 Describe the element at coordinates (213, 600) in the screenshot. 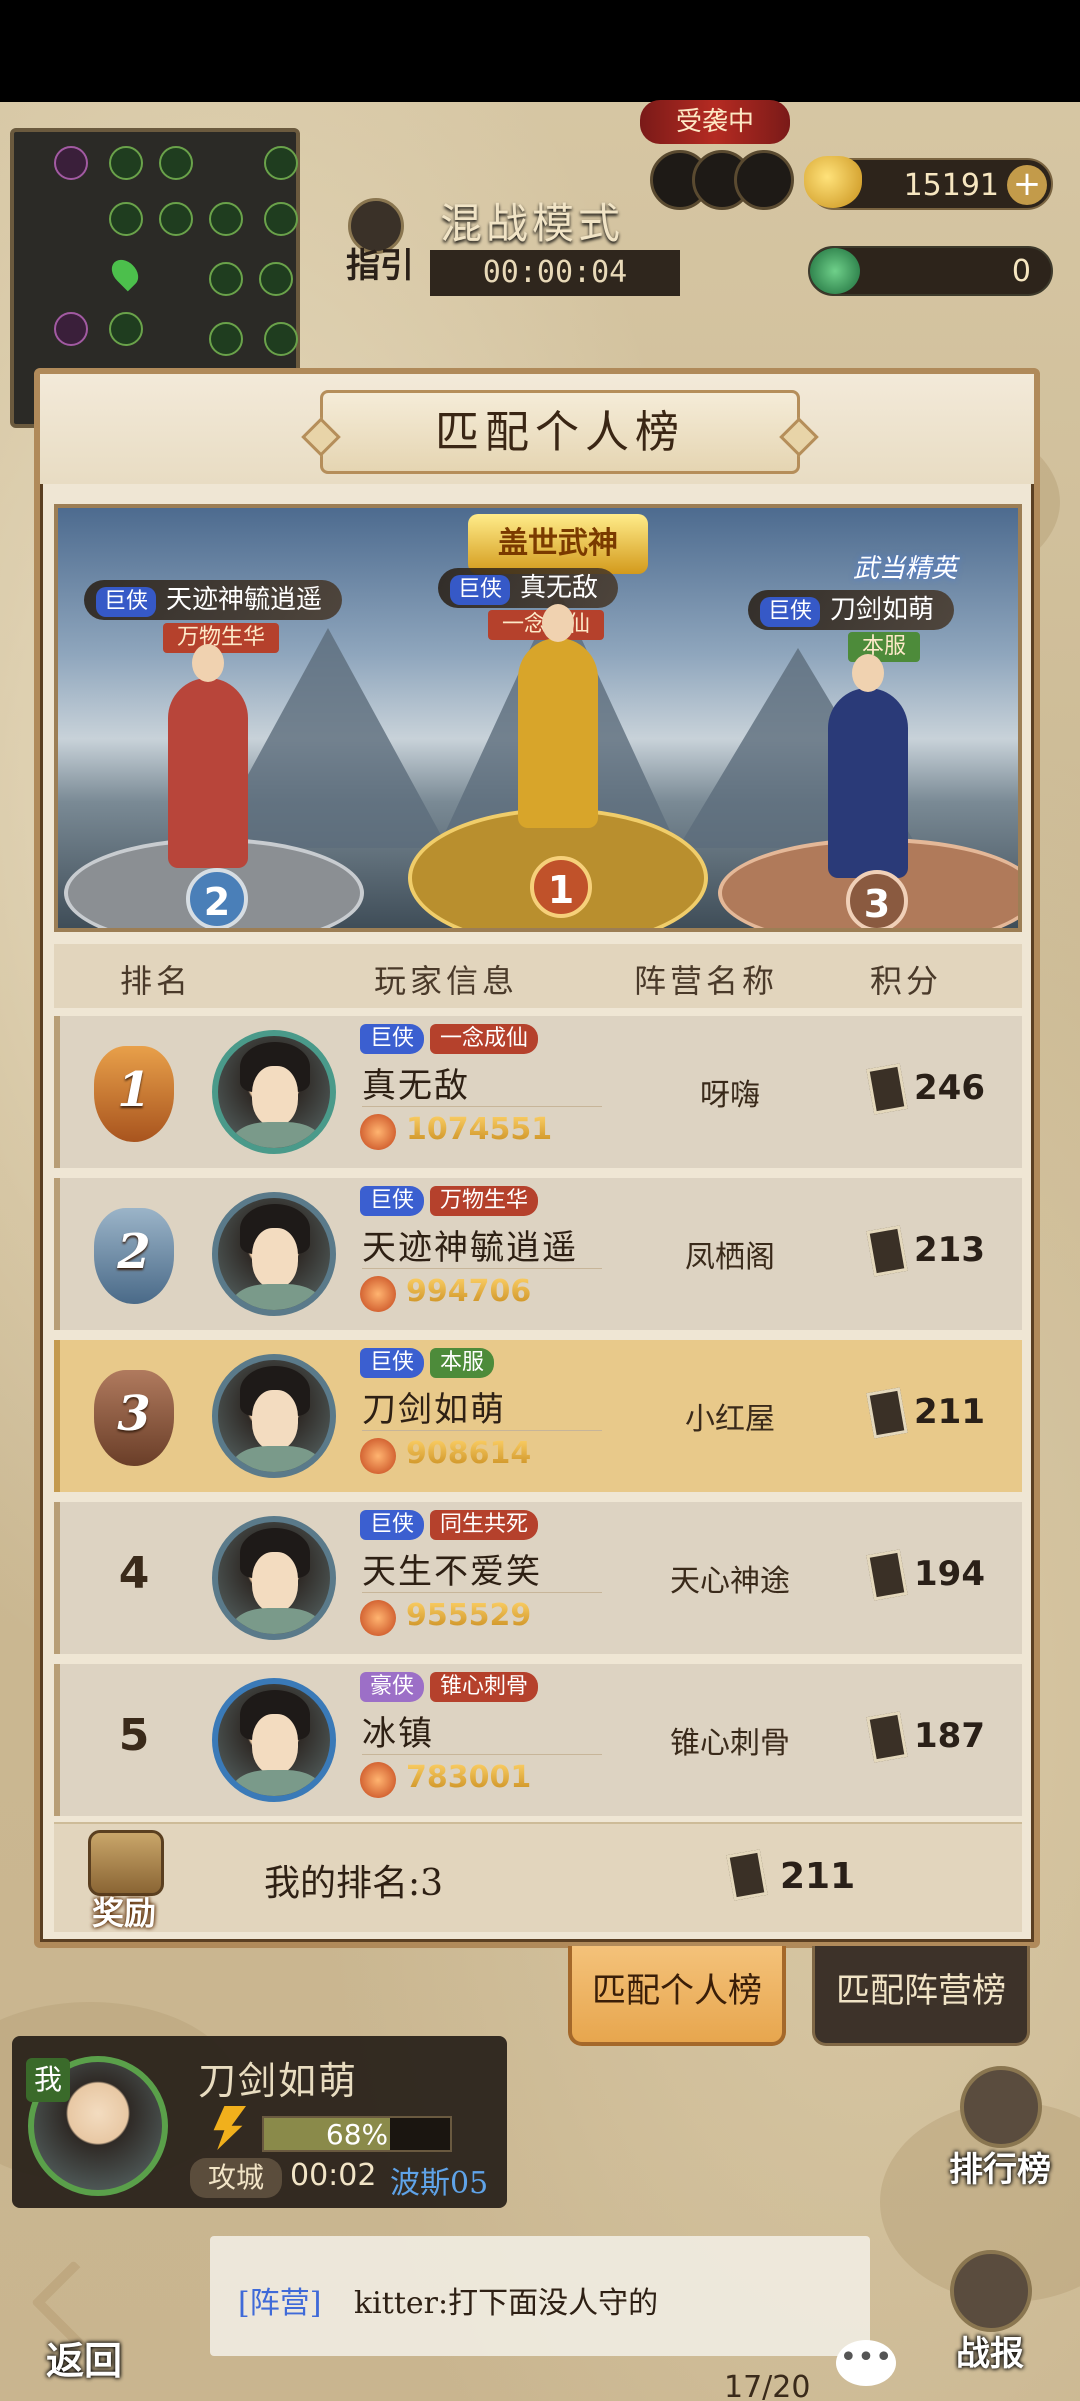

I see `podium-second-nameplate: 巨侠 天迹神毓逍遥` at that location.